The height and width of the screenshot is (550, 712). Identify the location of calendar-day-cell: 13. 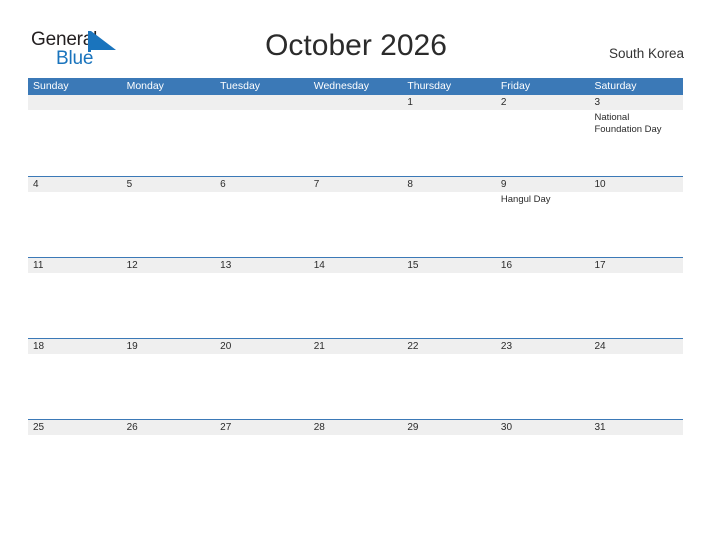
(262, 298).